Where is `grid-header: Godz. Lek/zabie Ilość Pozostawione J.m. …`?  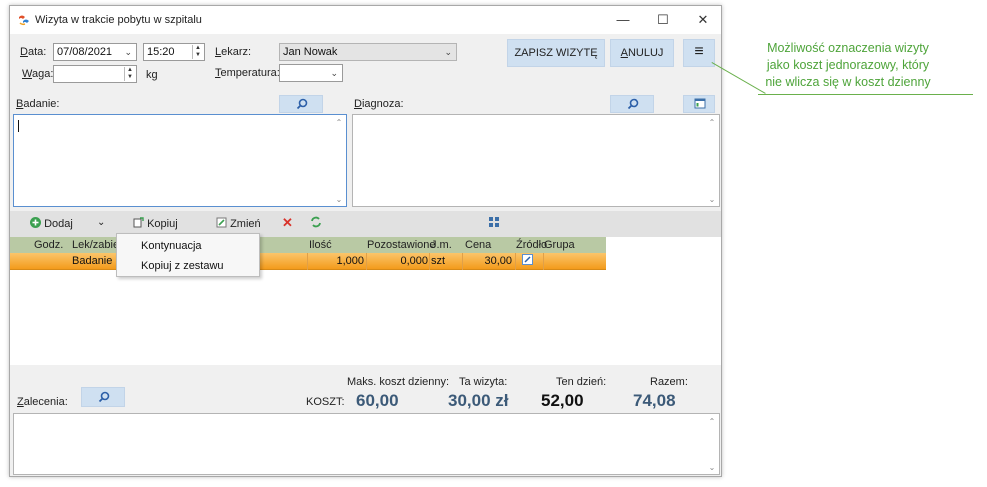 grid-header: Godz. Lek/zabie Ilość Pozostawione J.m. … is located at coordinates (308, 245).